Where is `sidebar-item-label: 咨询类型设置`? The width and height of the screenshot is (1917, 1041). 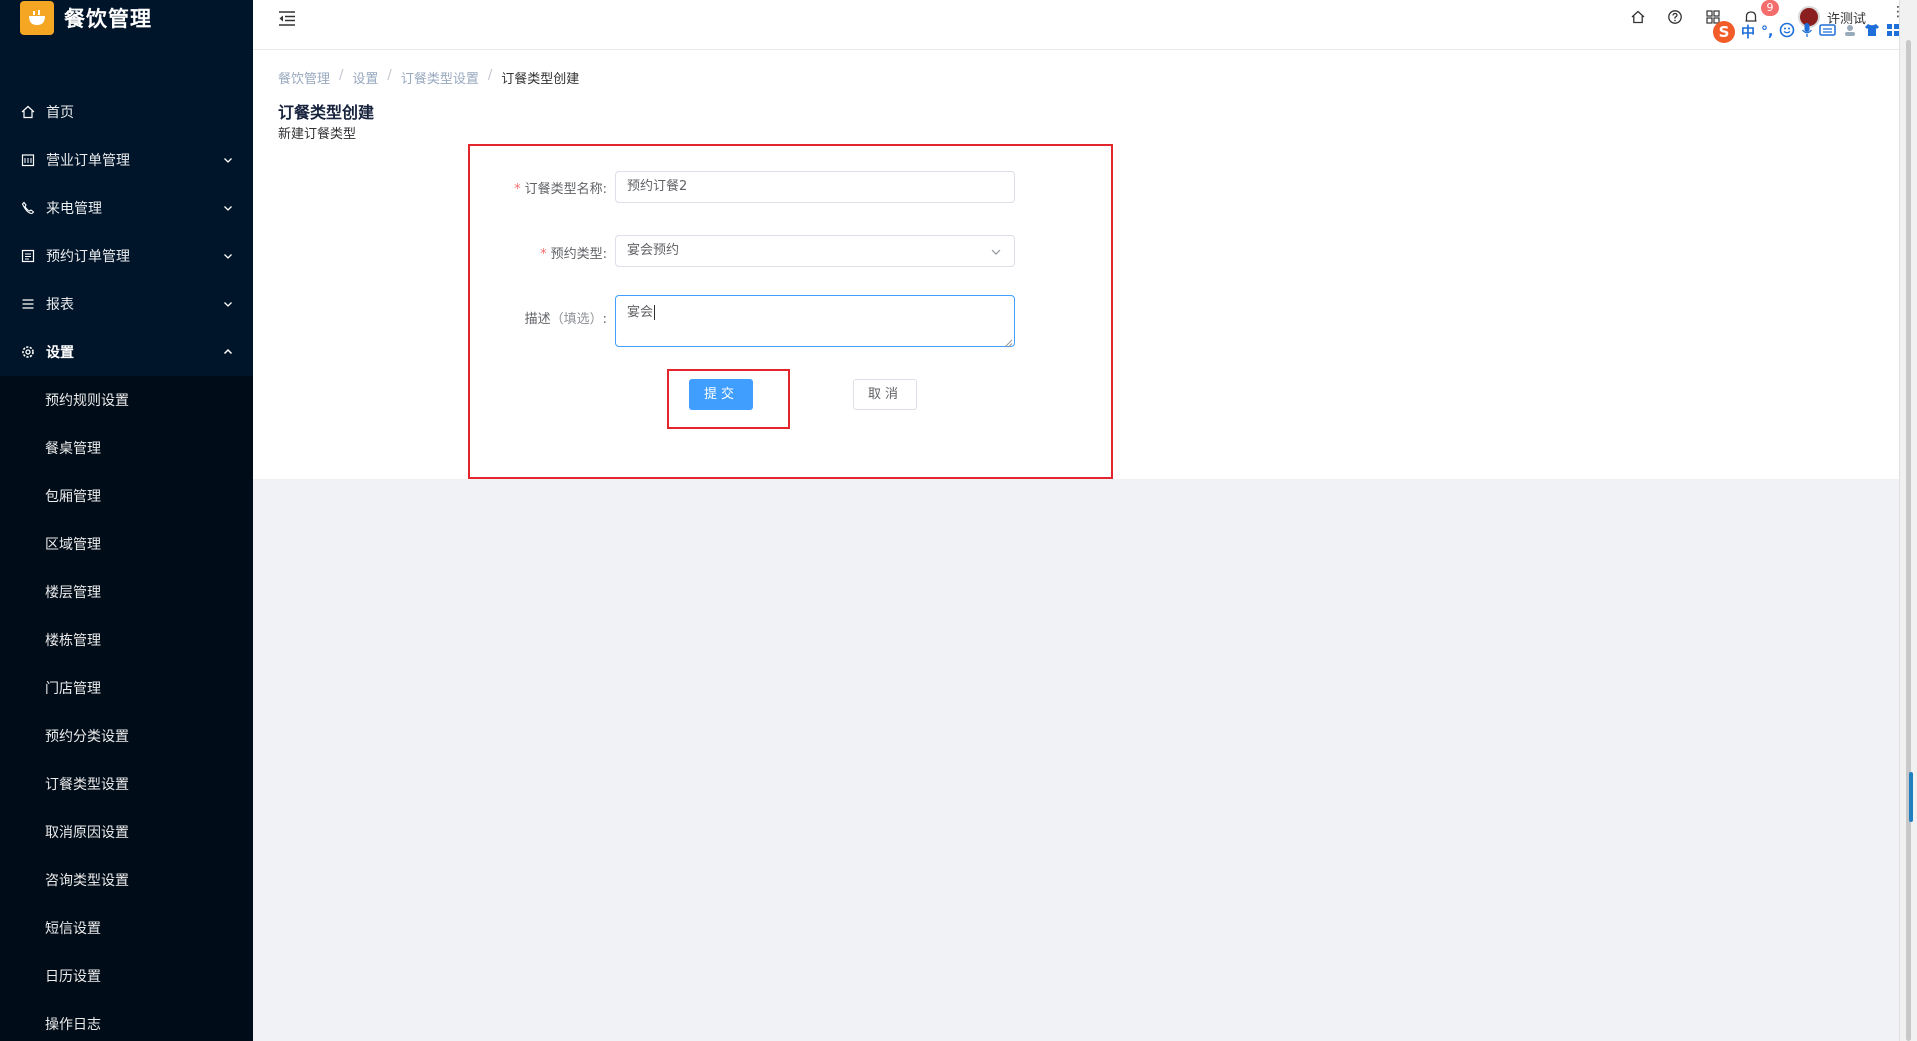 sidebar-item-label: 咨询类型设置 is located at coordinates (87, 881).